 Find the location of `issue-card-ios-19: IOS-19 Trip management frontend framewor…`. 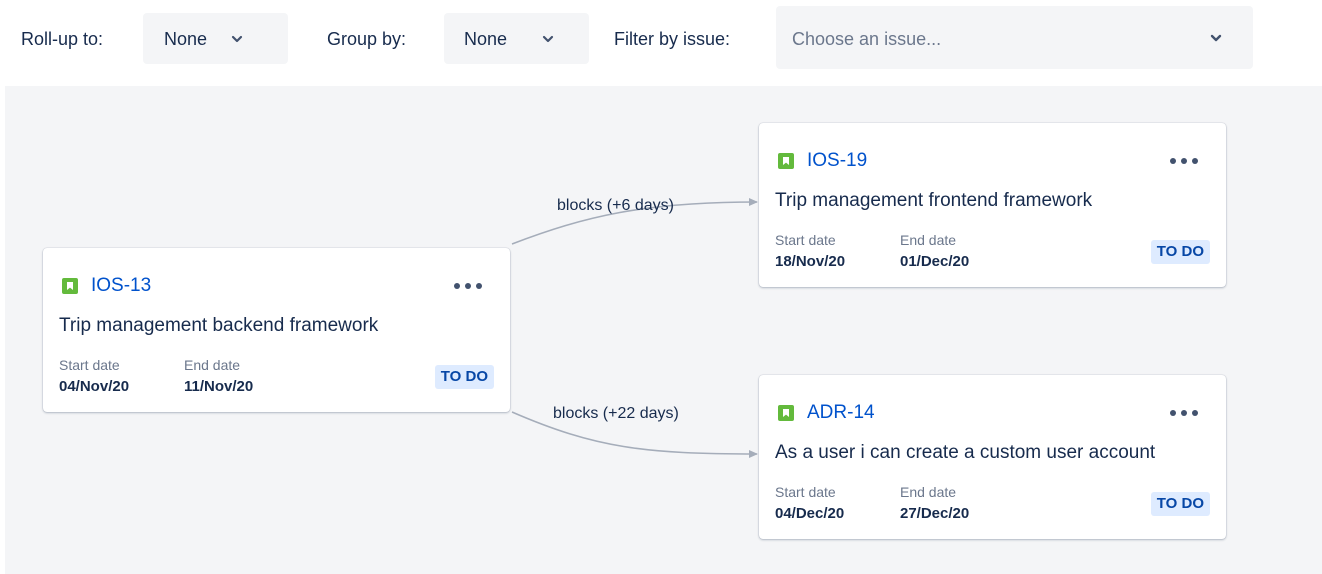

issue-card-ios-19: IOS-19 Trip management frontend framewor… is located at coordinates (992, 205).